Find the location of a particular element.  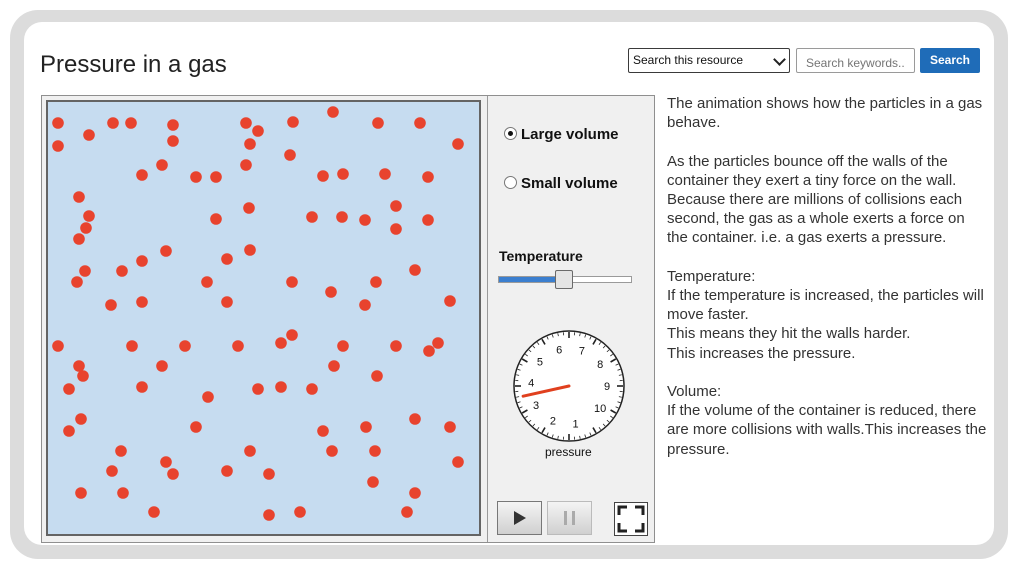

temperature-slider-thumb is located at coordinates (564, 279).